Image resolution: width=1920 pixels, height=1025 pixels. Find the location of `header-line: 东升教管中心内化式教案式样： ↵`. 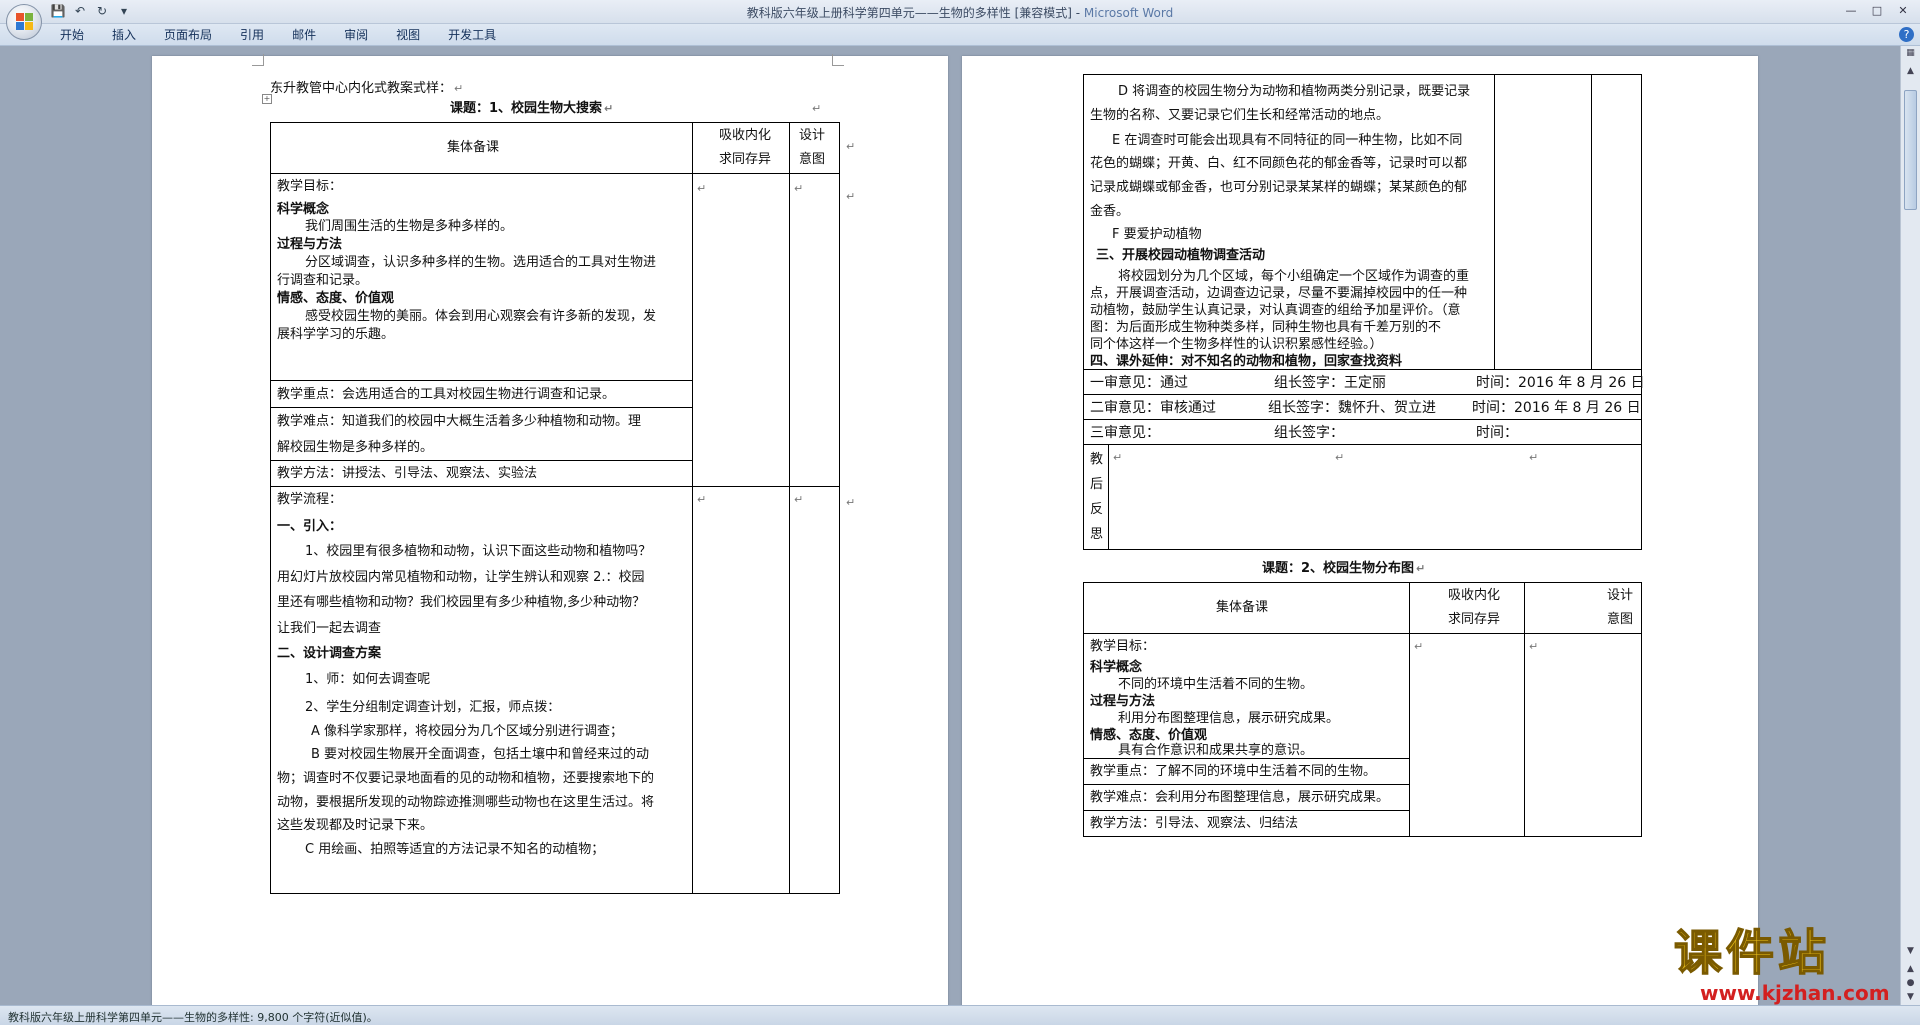

header-line: 东升教管中心内化式教案式样： ↵ is located at coordinates (367, 88).